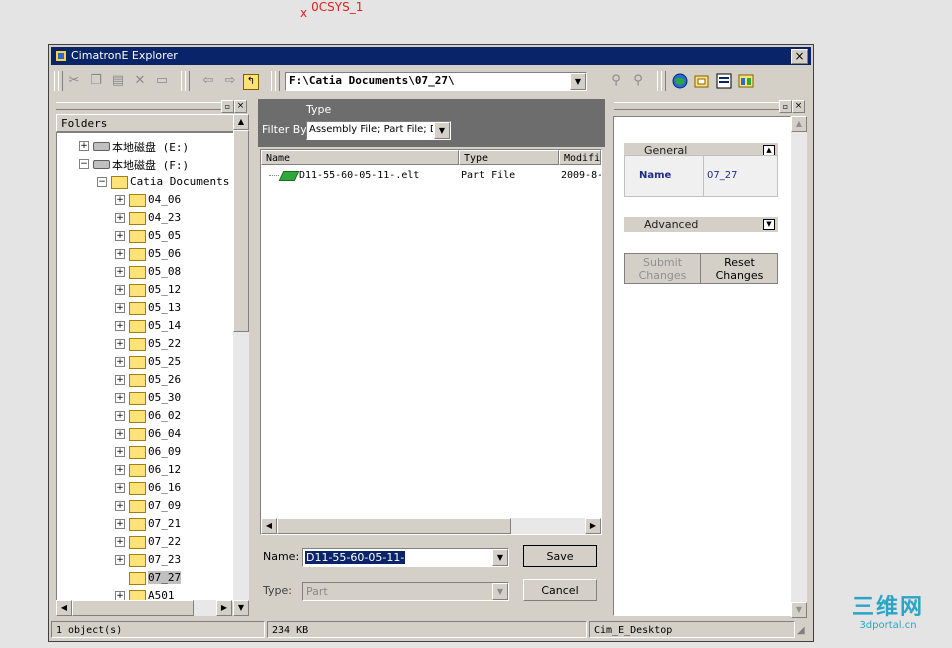 This screenshot has width=952, height=648. I want to click on folder-tree-item: +05_25, so click(145, 362).